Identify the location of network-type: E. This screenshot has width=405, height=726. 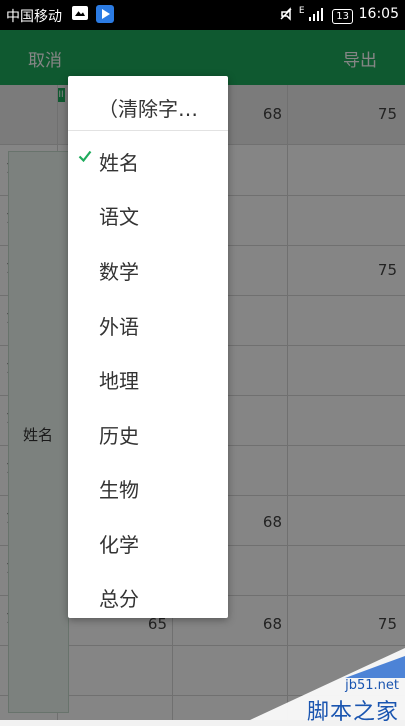
(301, 11).